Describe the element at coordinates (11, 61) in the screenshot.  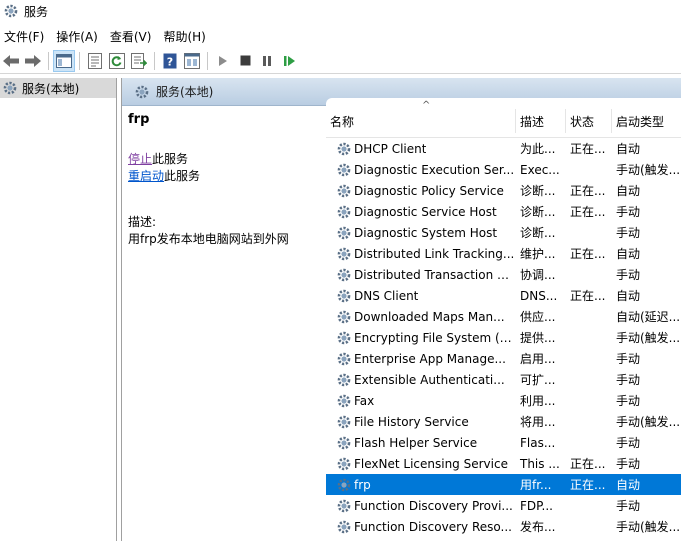
I see `back-button` at that location.